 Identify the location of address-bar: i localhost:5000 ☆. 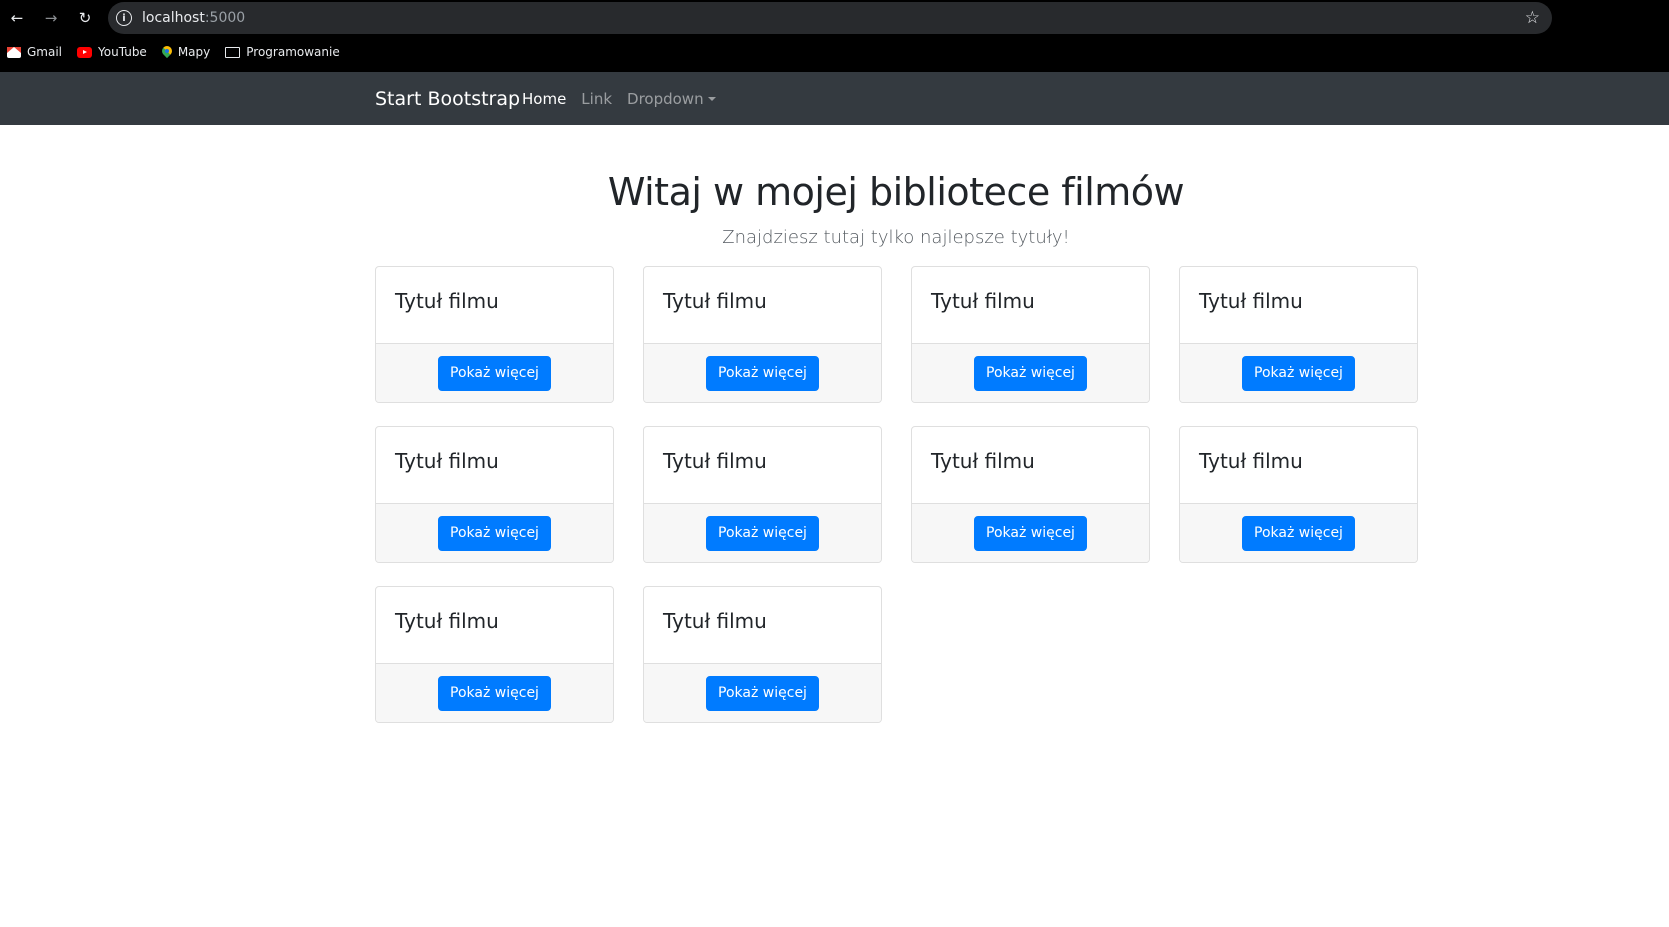
(830, 18).